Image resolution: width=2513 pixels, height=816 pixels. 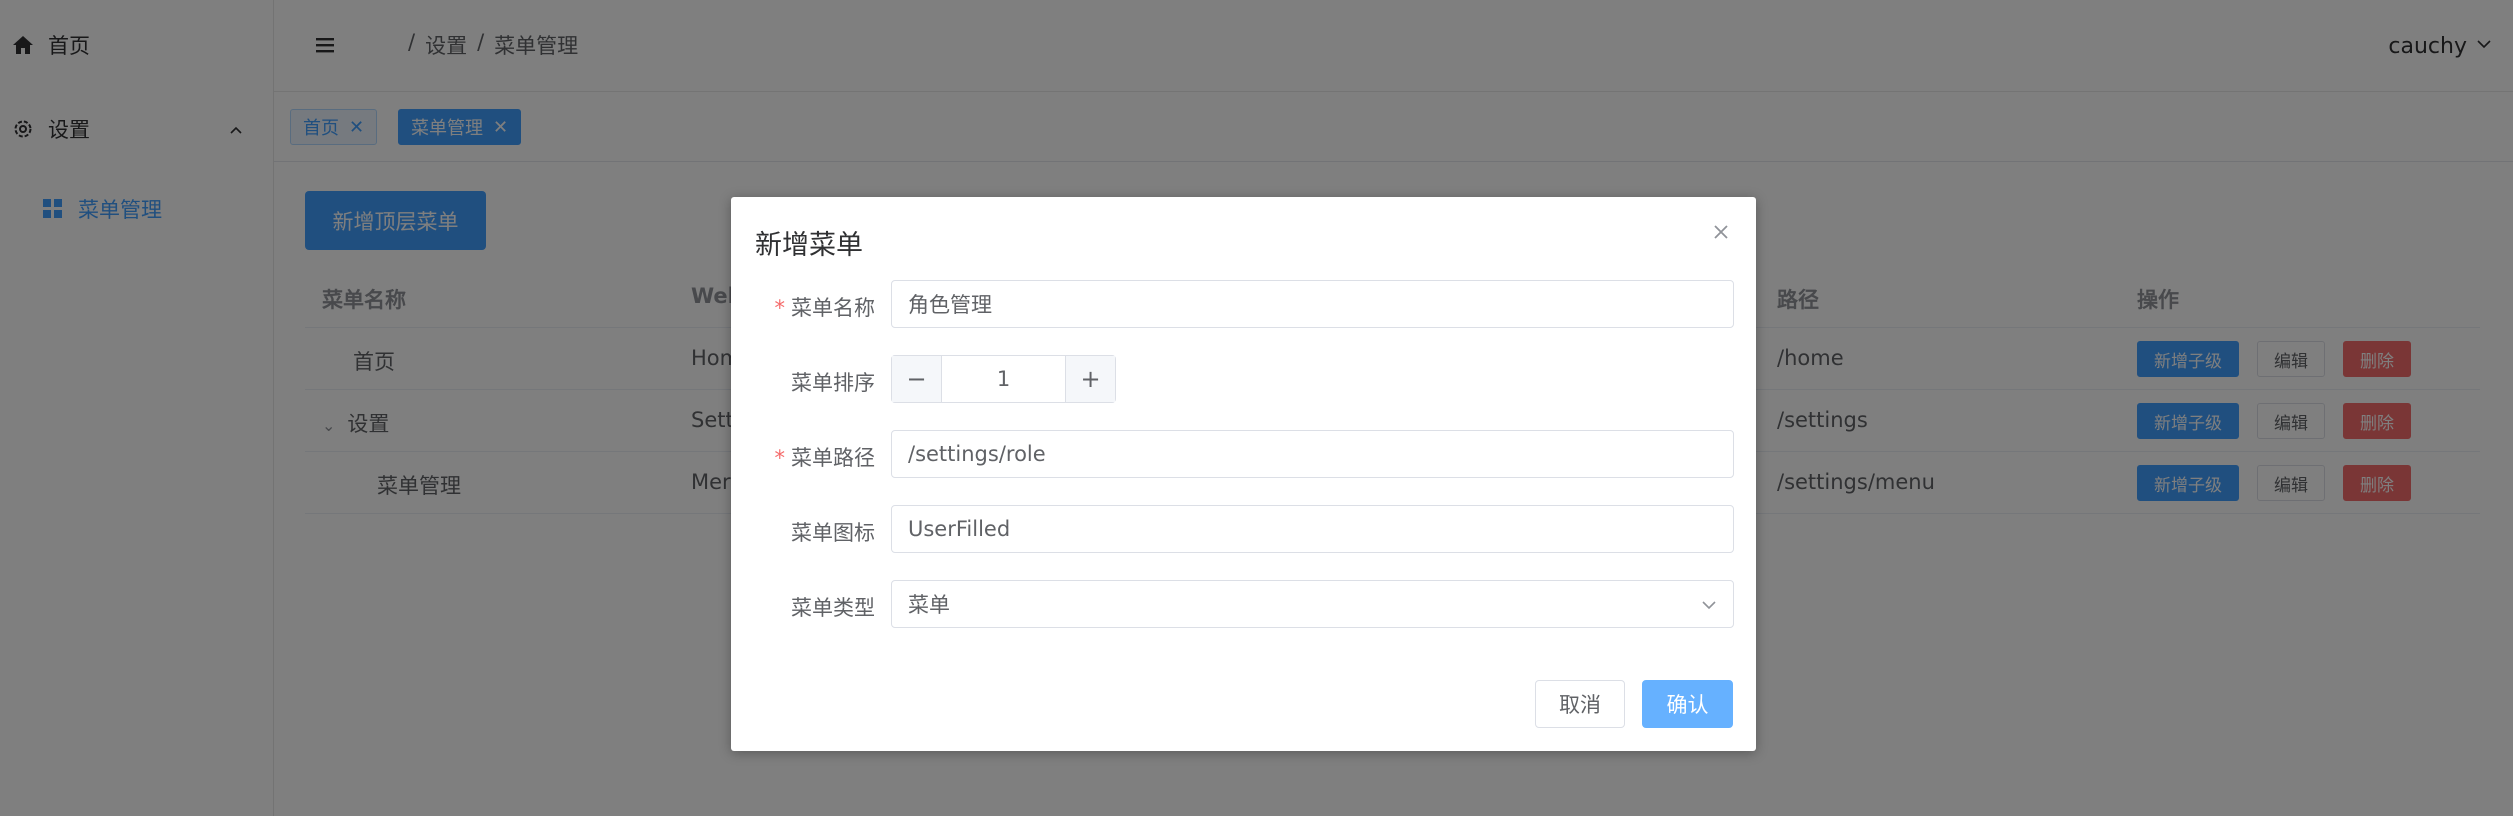 What do you see at coordinates (917, 379) in the screenshot?
I see `decrement-button: −` at bounding box center [917, 379].